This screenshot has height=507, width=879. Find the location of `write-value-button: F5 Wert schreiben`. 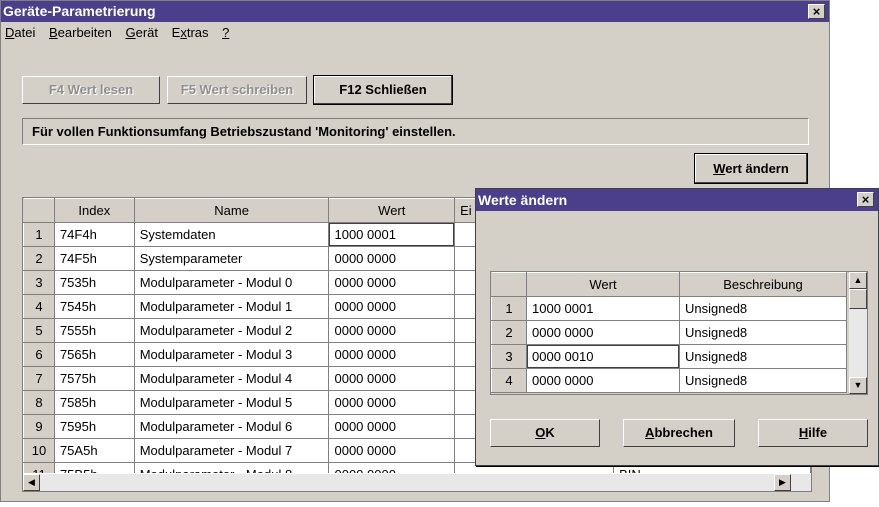

write-value-button: F5 Wert schreiben is located at coordinates (237, 90).